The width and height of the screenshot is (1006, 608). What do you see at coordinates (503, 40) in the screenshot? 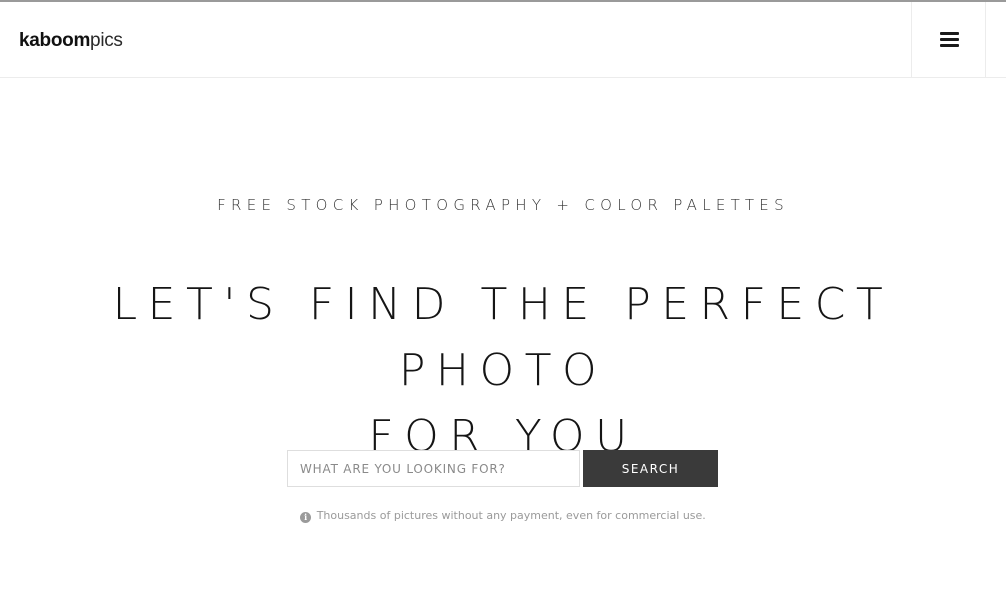
I see `site-header: kaboompics` at bounding box center [503, 40].